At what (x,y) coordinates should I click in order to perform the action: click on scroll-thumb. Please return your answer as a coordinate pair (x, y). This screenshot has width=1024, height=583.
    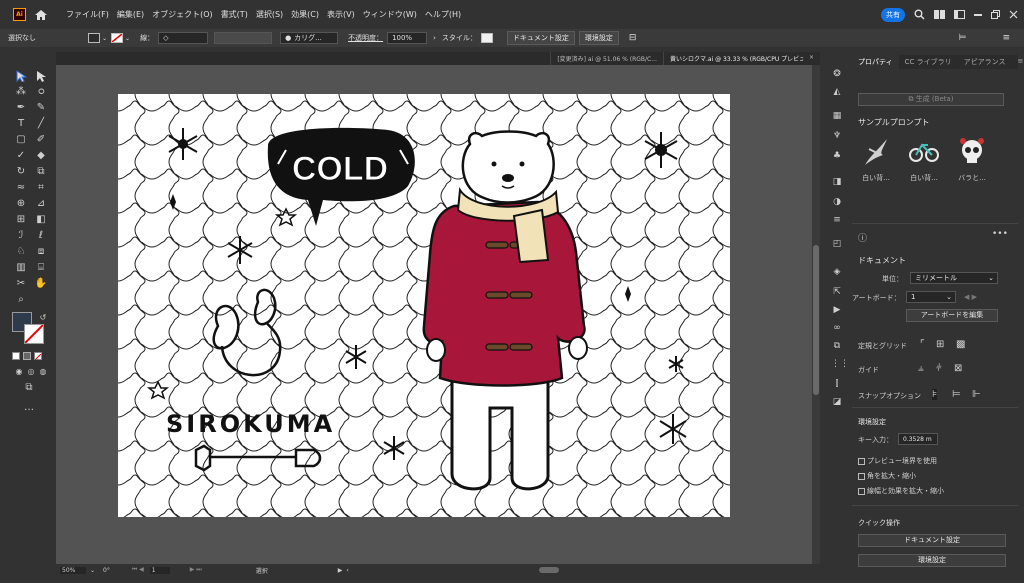
    Looking at the image, I should click on (816, 320).